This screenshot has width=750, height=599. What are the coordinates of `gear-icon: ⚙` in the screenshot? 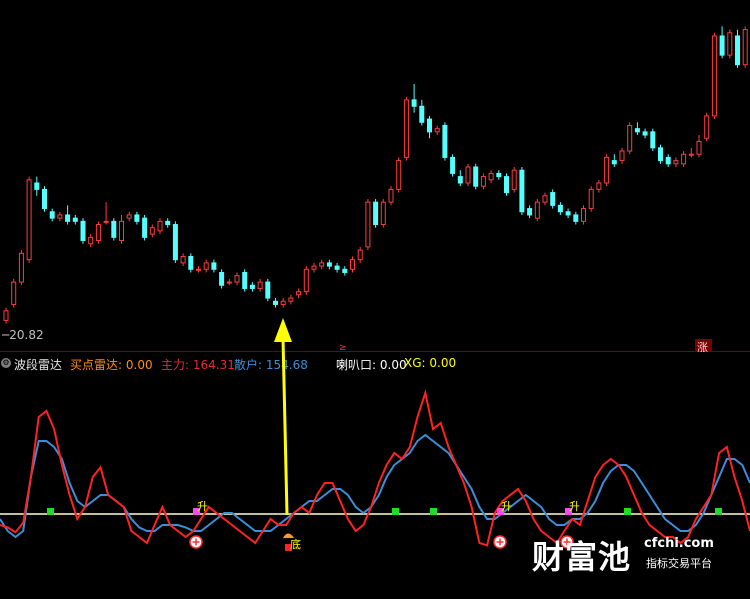 It's located at (6, 363).